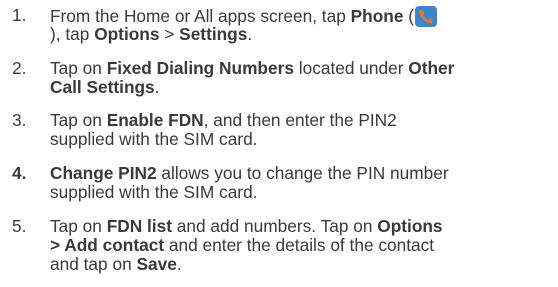 The image size is (558, 287). I want to click on bold-term: Phone, so click(377, 16).